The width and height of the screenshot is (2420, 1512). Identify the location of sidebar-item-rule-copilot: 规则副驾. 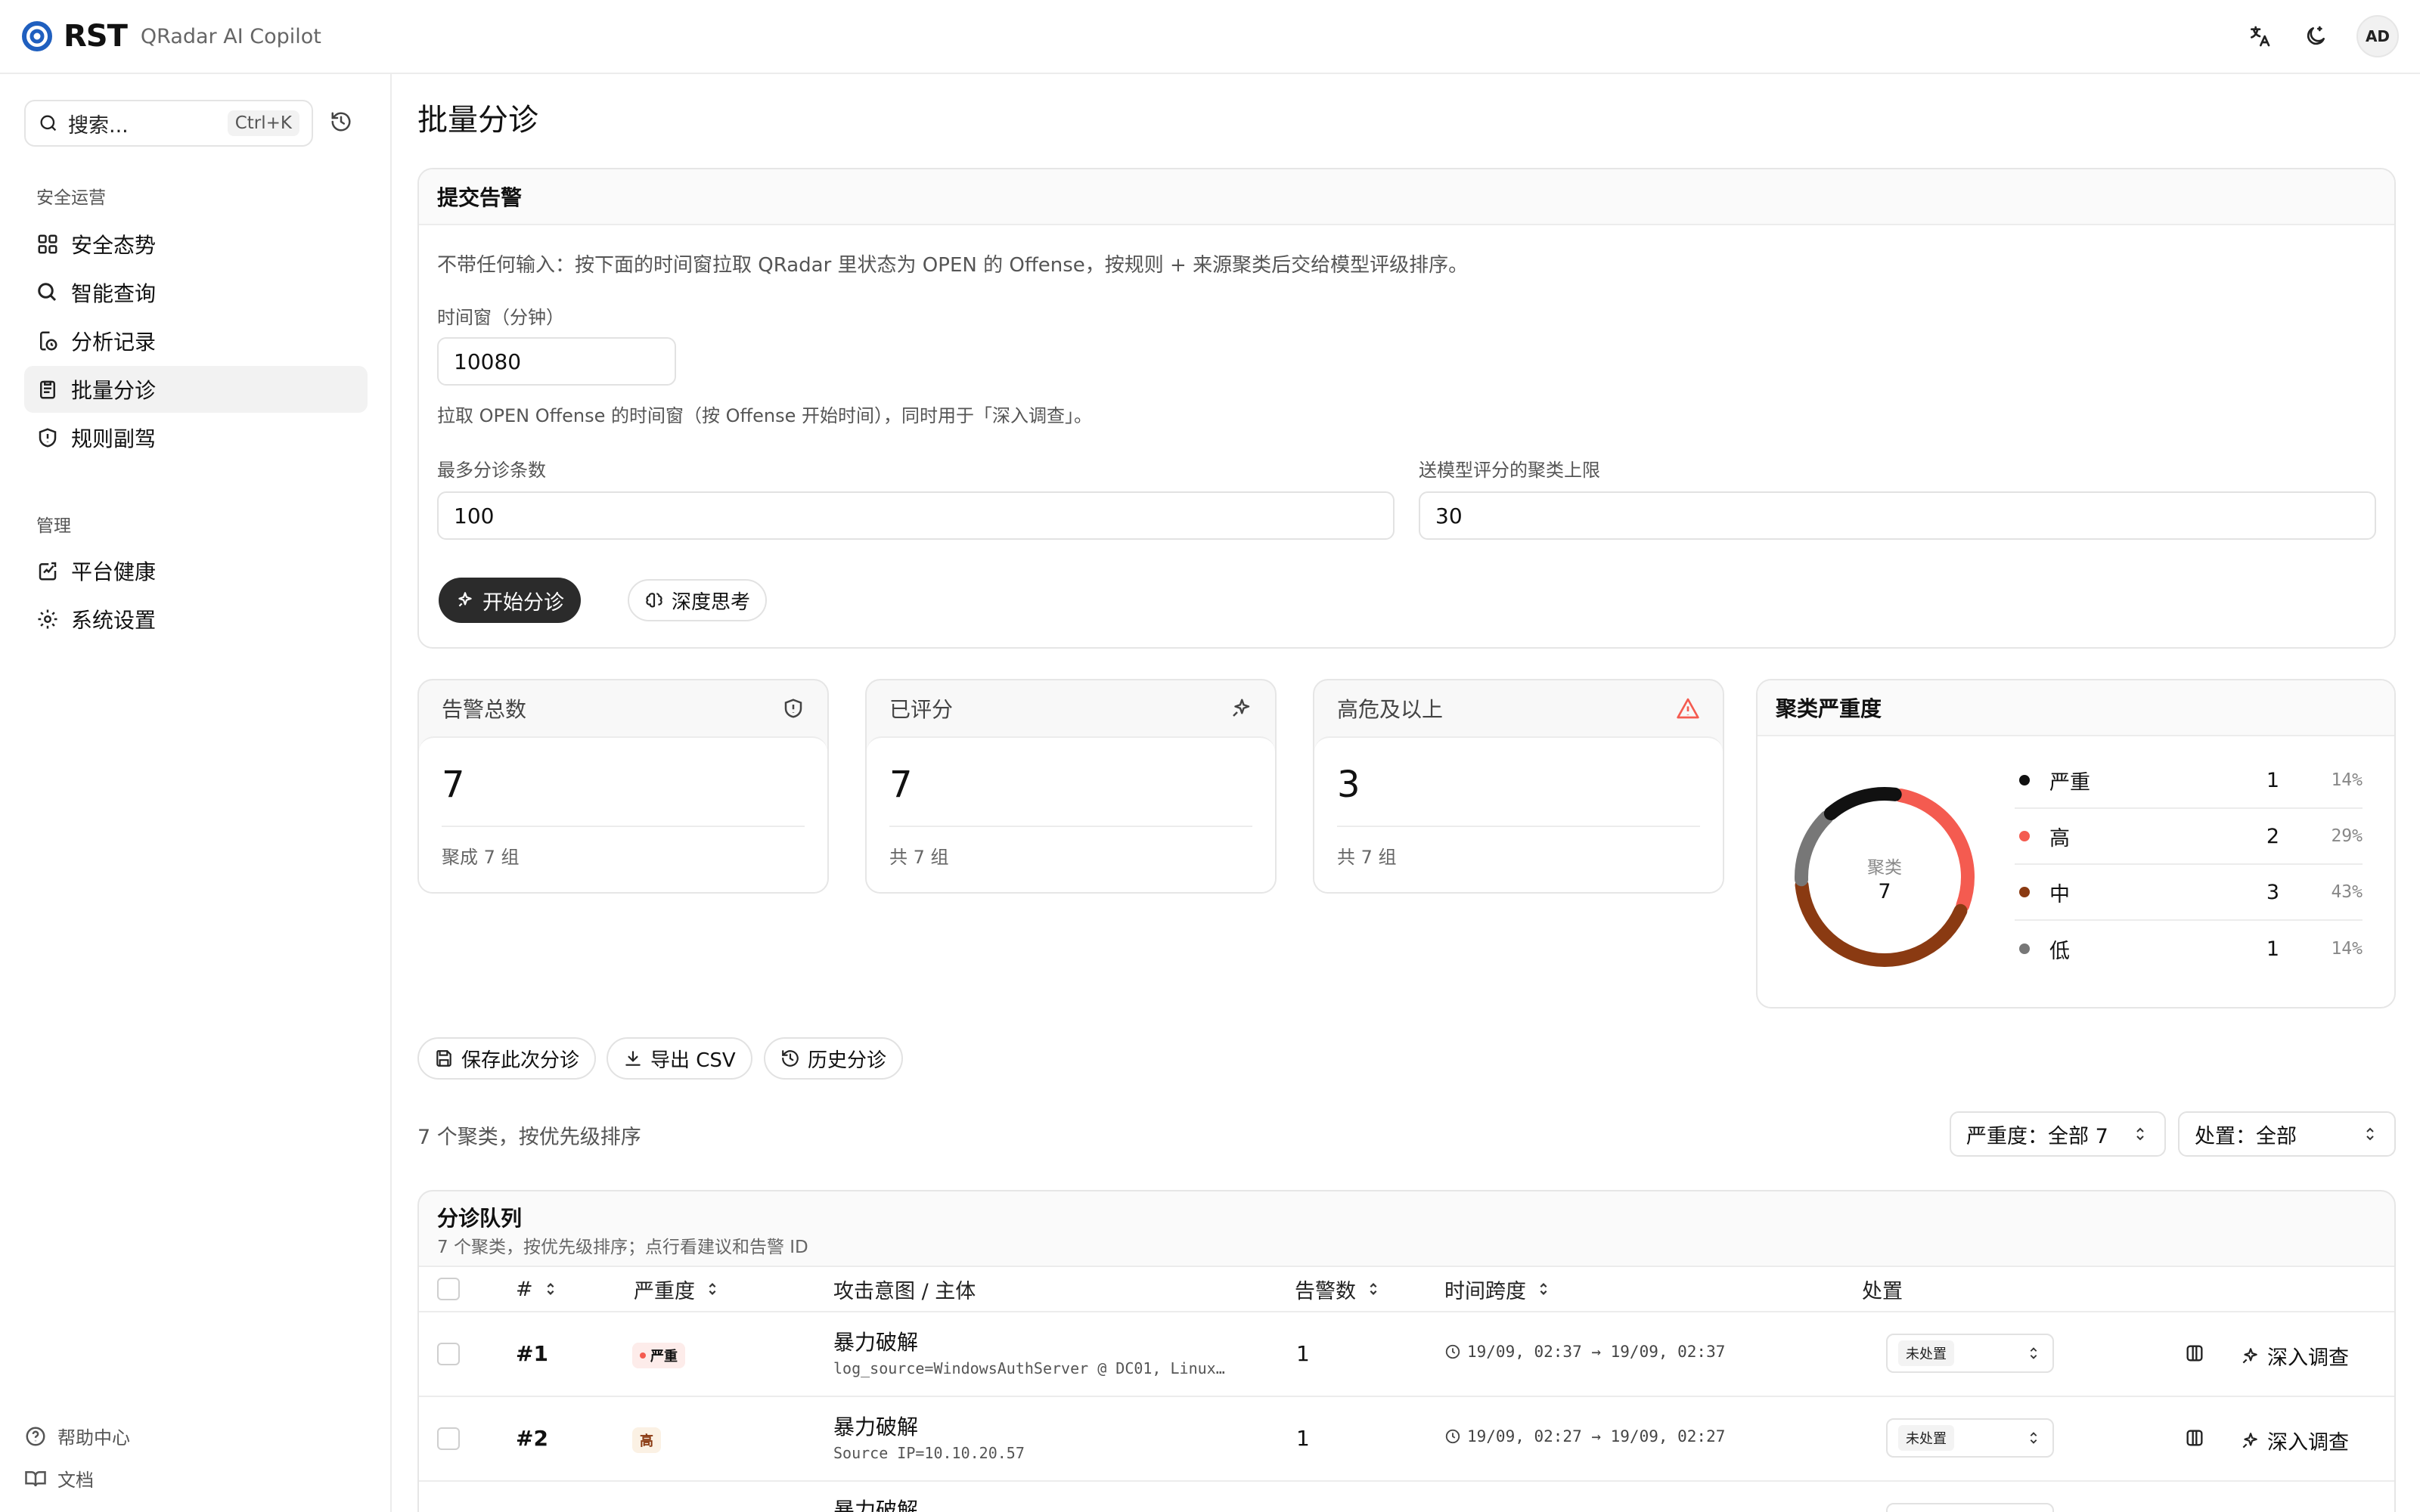
(196, 437).